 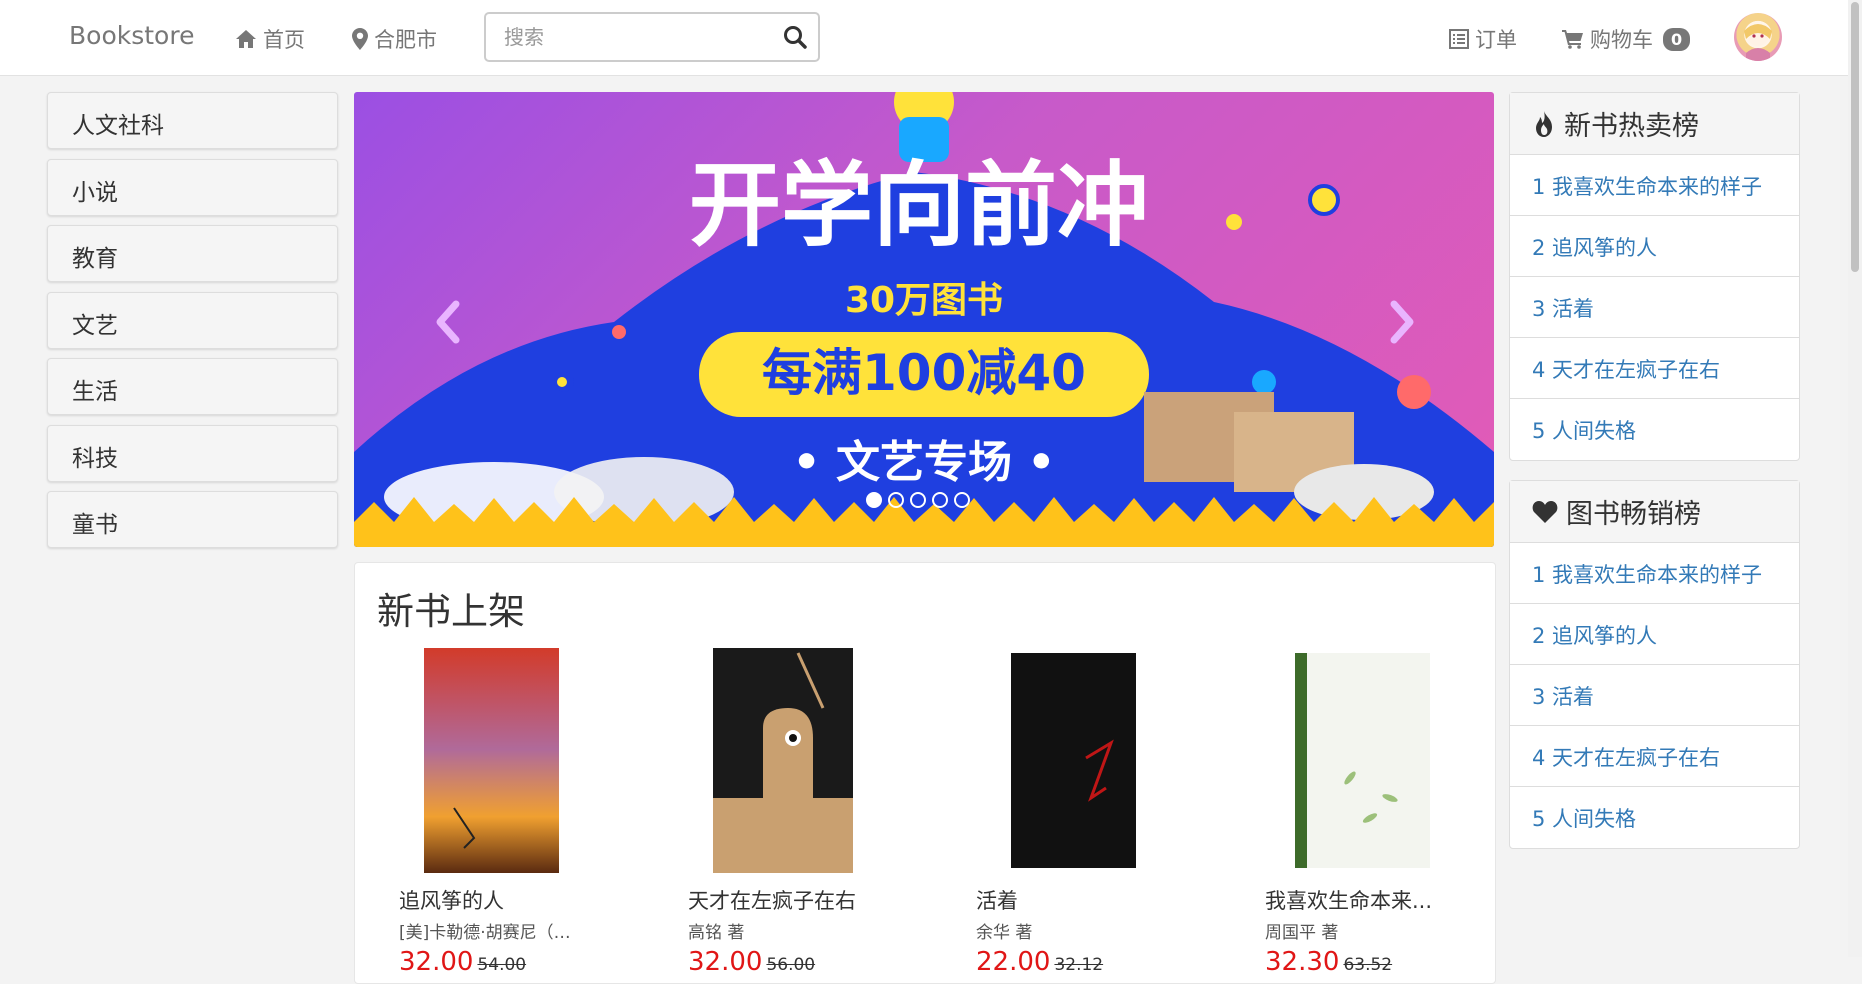 I want to click on category-item: 文艺, so click(x=192, y=320).